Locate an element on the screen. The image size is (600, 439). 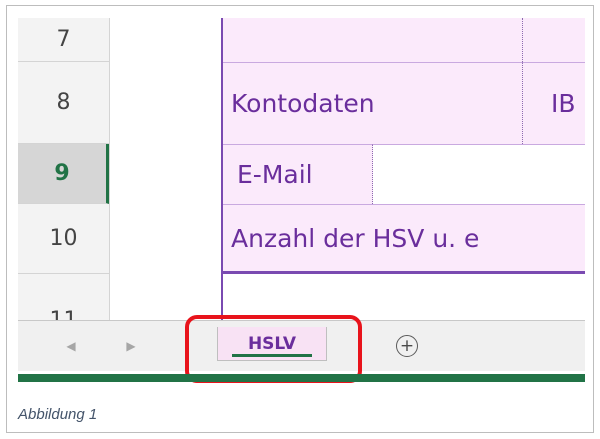
cell-row7-c is located at coordinates (554, 40).